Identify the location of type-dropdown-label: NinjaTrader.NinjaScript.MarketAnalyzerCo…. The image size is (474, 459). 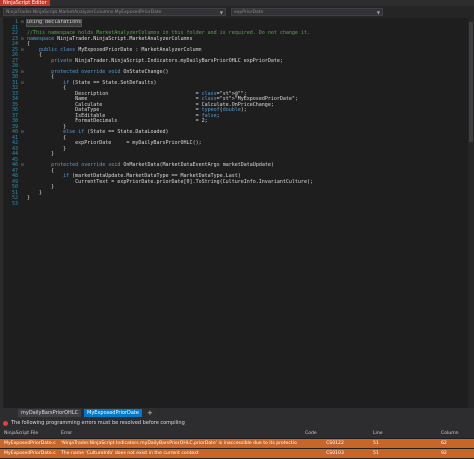
(84, 12).